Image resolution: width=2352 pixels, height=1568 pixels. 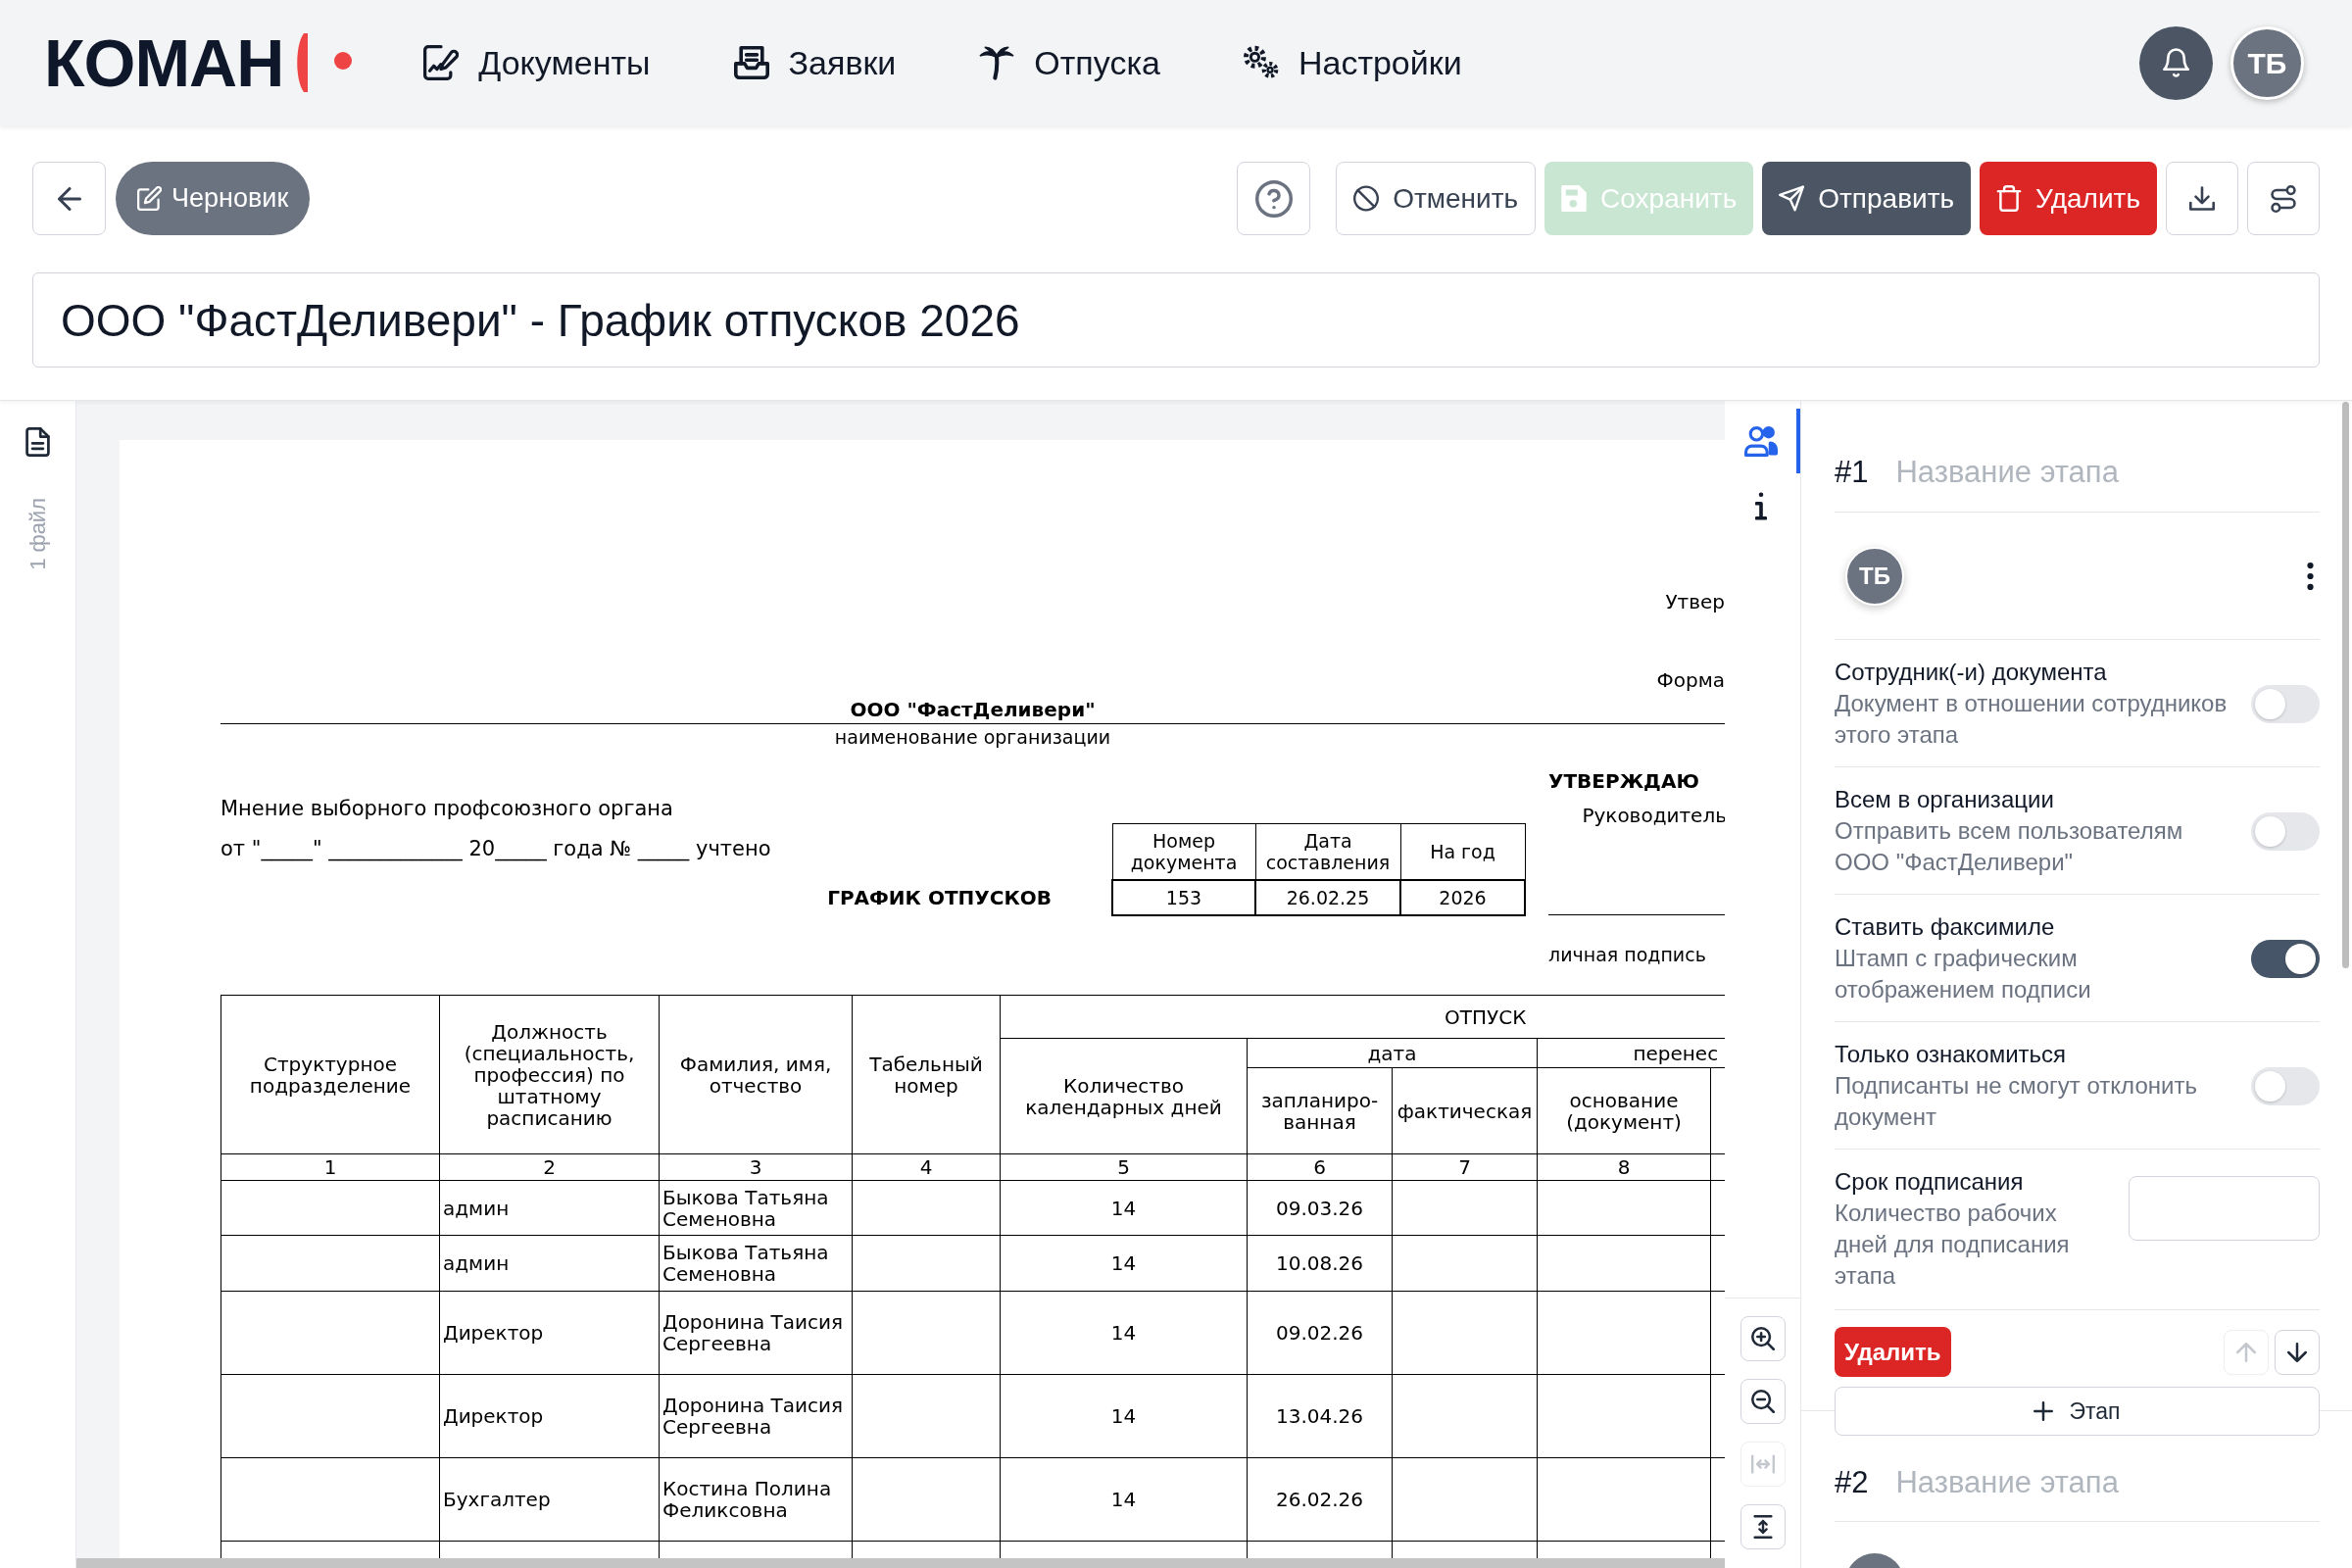 I want to click on column-header: На год, so click(x=1462, y=851).